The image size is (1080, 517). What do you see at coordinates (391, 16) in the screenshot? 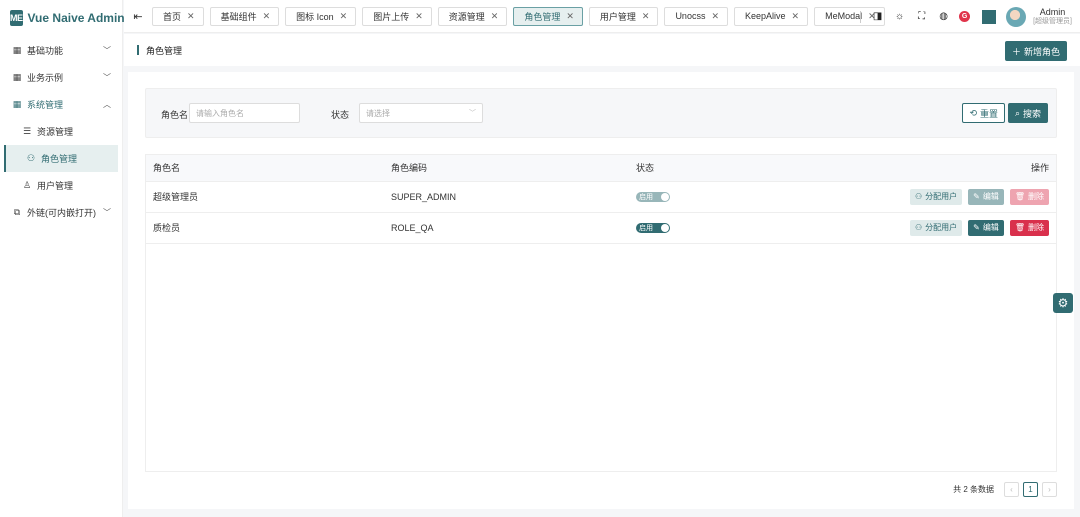
I see `tab-label: 图片上传` at bounding box center [391, 16].